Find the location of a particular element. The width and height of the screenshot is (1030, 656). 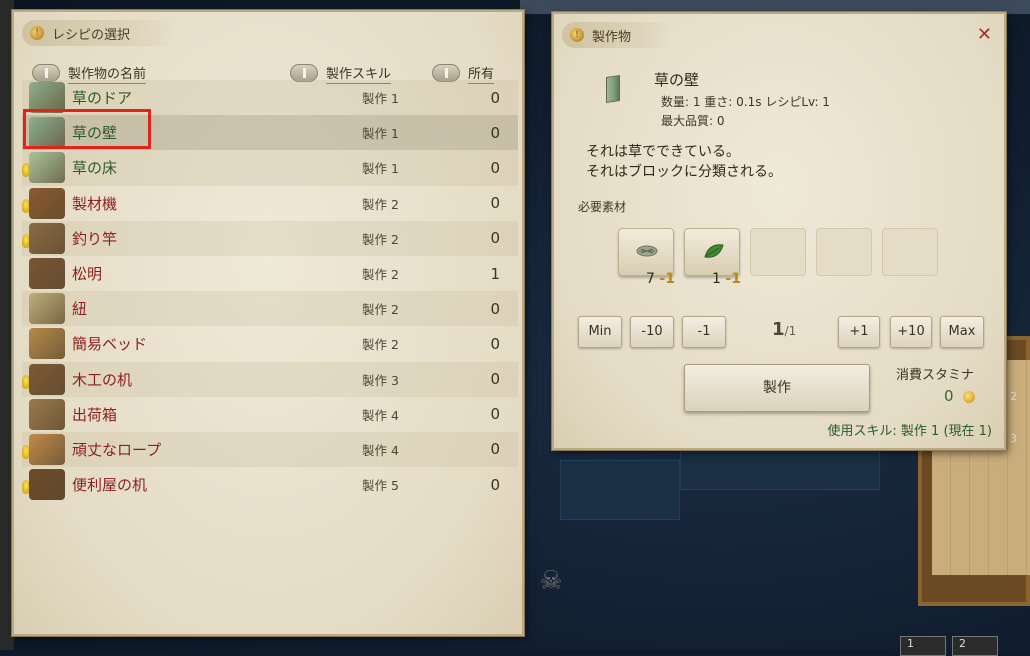

sawmill-icon is located at coordinates (47, 203).